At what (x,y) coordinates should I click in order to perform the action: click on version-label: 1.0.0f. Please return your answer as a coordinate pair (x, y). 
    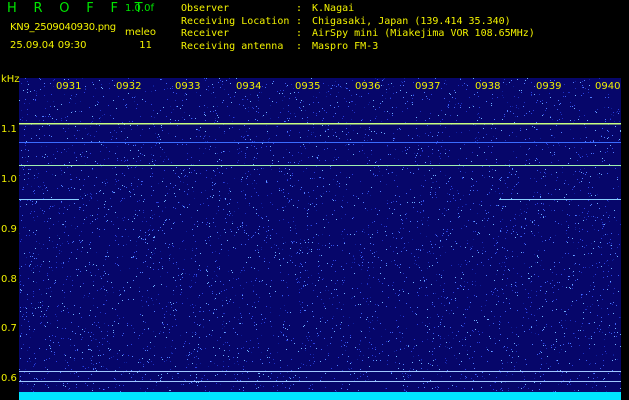
    Looking at the image, I should click on (139, 8).